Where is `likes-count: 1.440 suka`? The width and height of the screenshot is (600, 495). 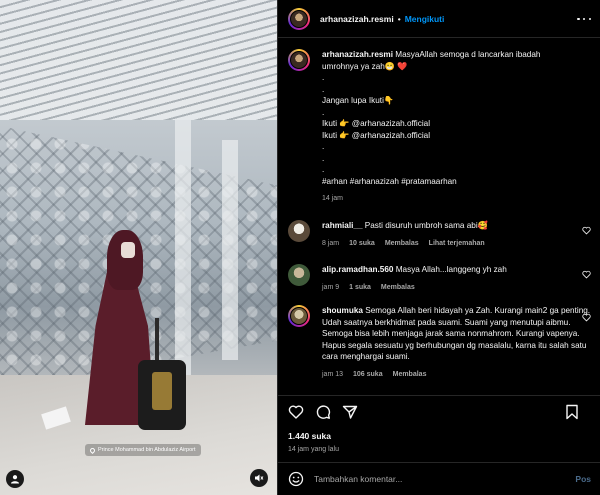
likes-count: 1.440 suka is located at coordinates (309, 436).